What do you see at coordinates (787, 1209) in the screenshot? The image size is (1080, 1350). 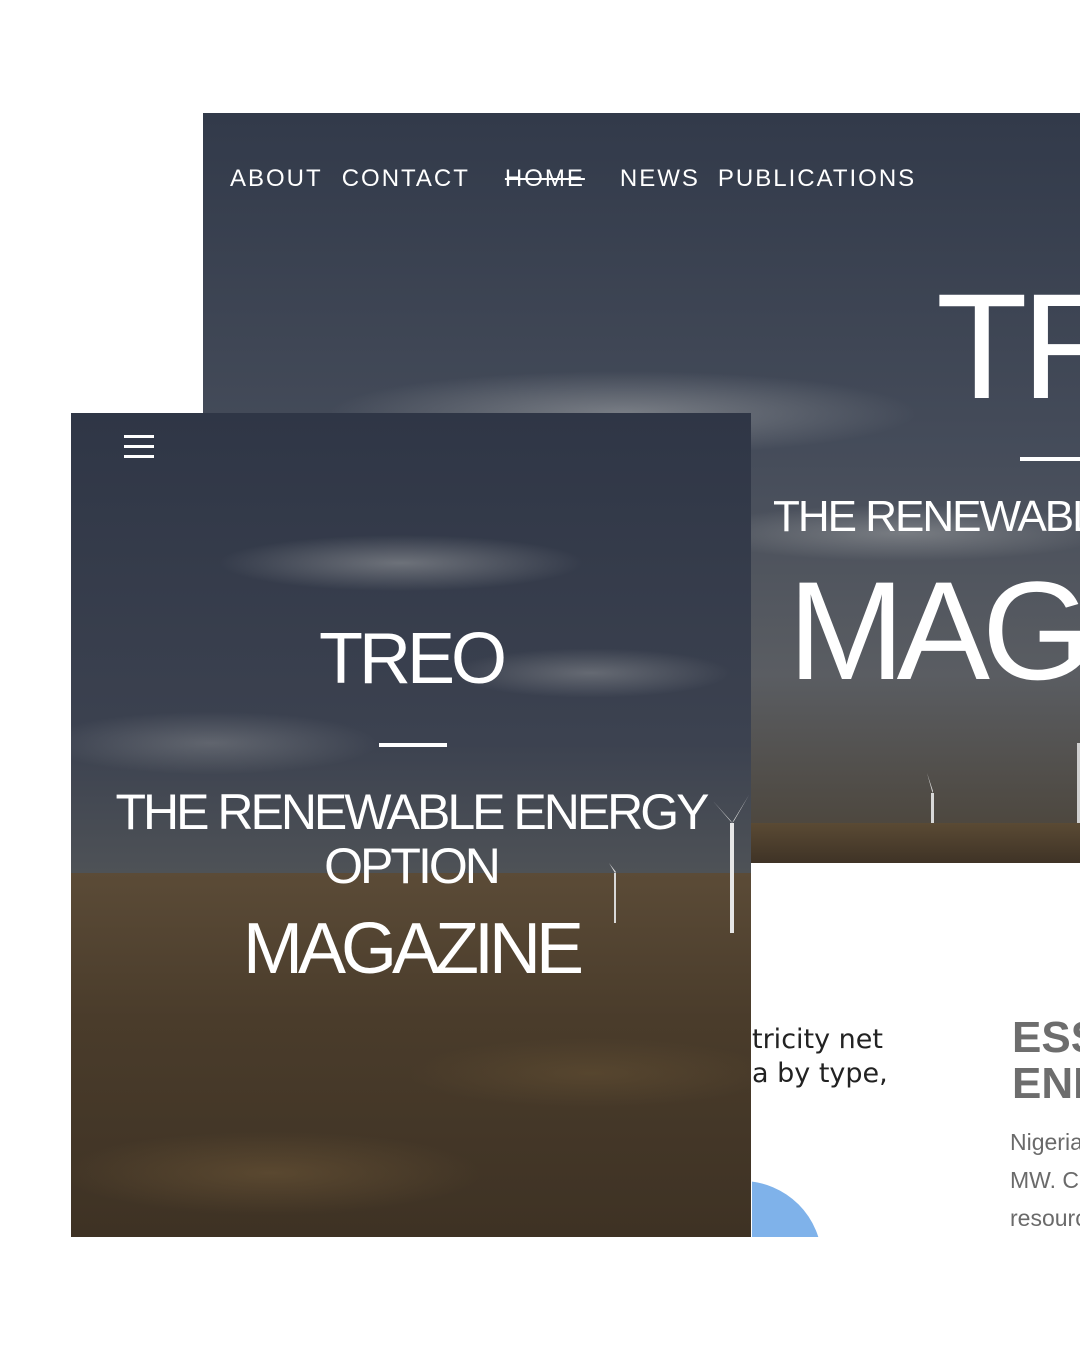 I see `pie-chart-slice` at bounding box center [787, 1209].